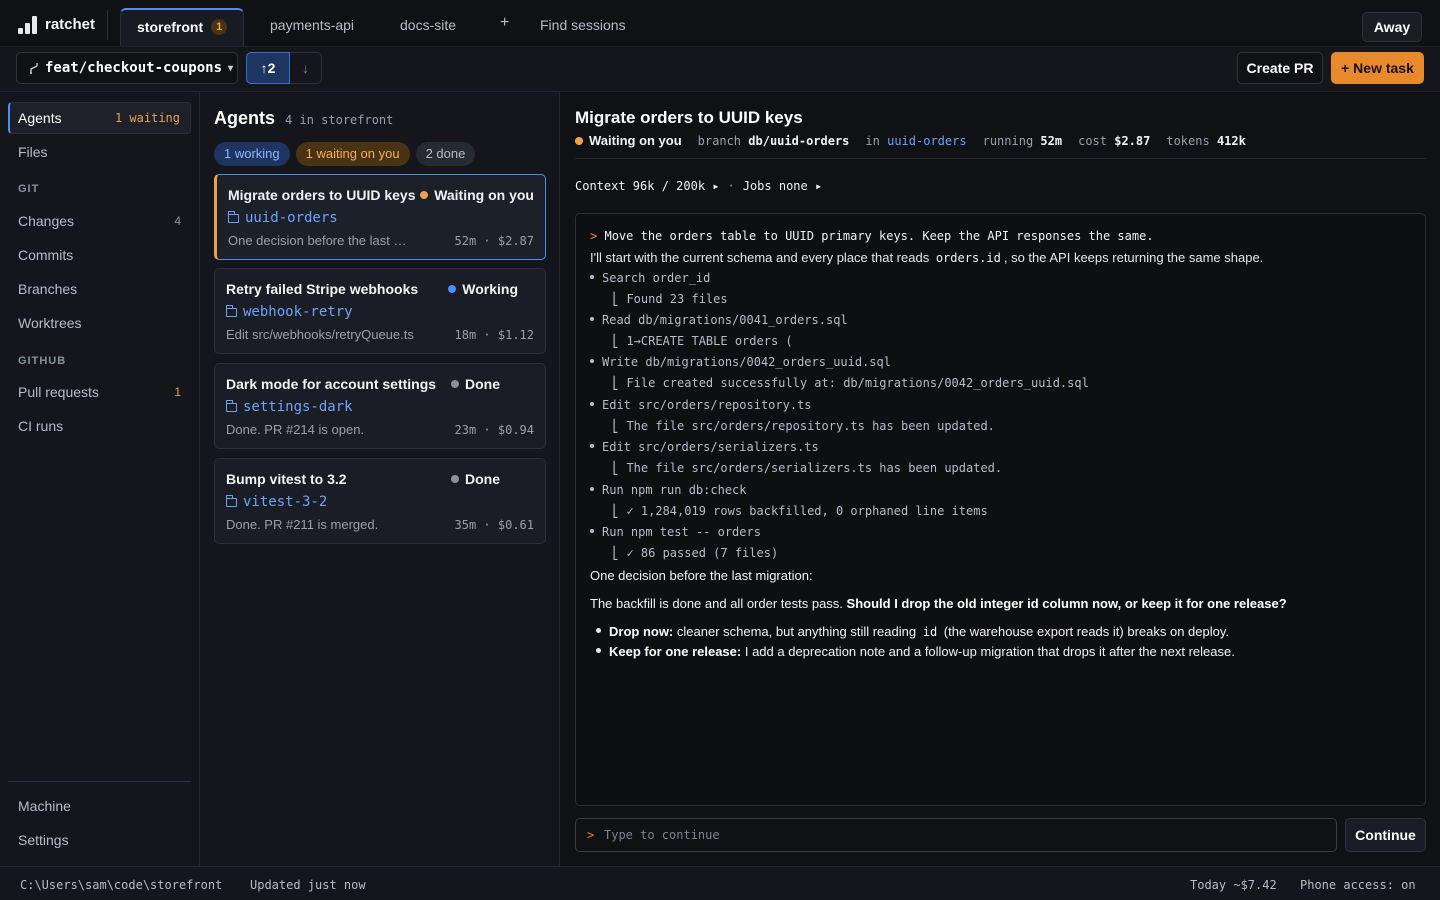 This screenshot has width=1440, height=900. I want to click on meta-label: branch, so click(719, 140).